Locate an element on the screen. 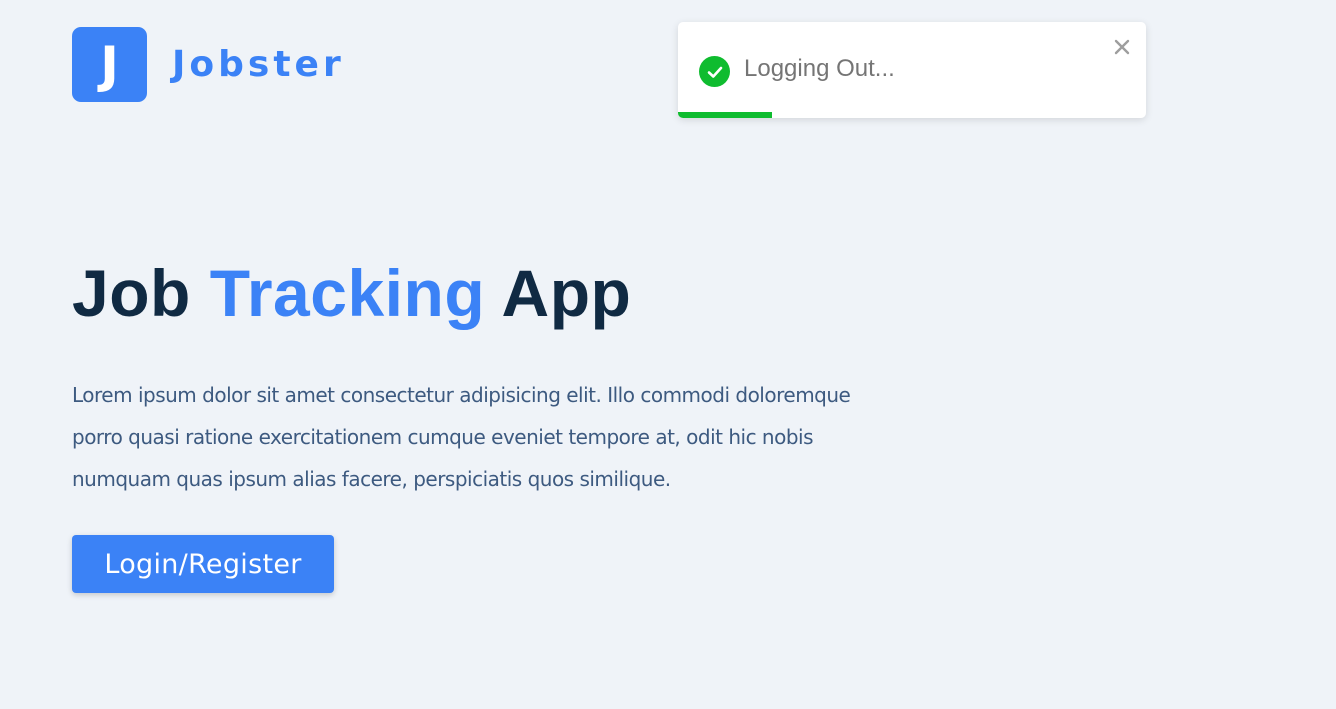 This screenshot has height=709, width=1336. logo-mark: J is located at coordinates (109, 64).